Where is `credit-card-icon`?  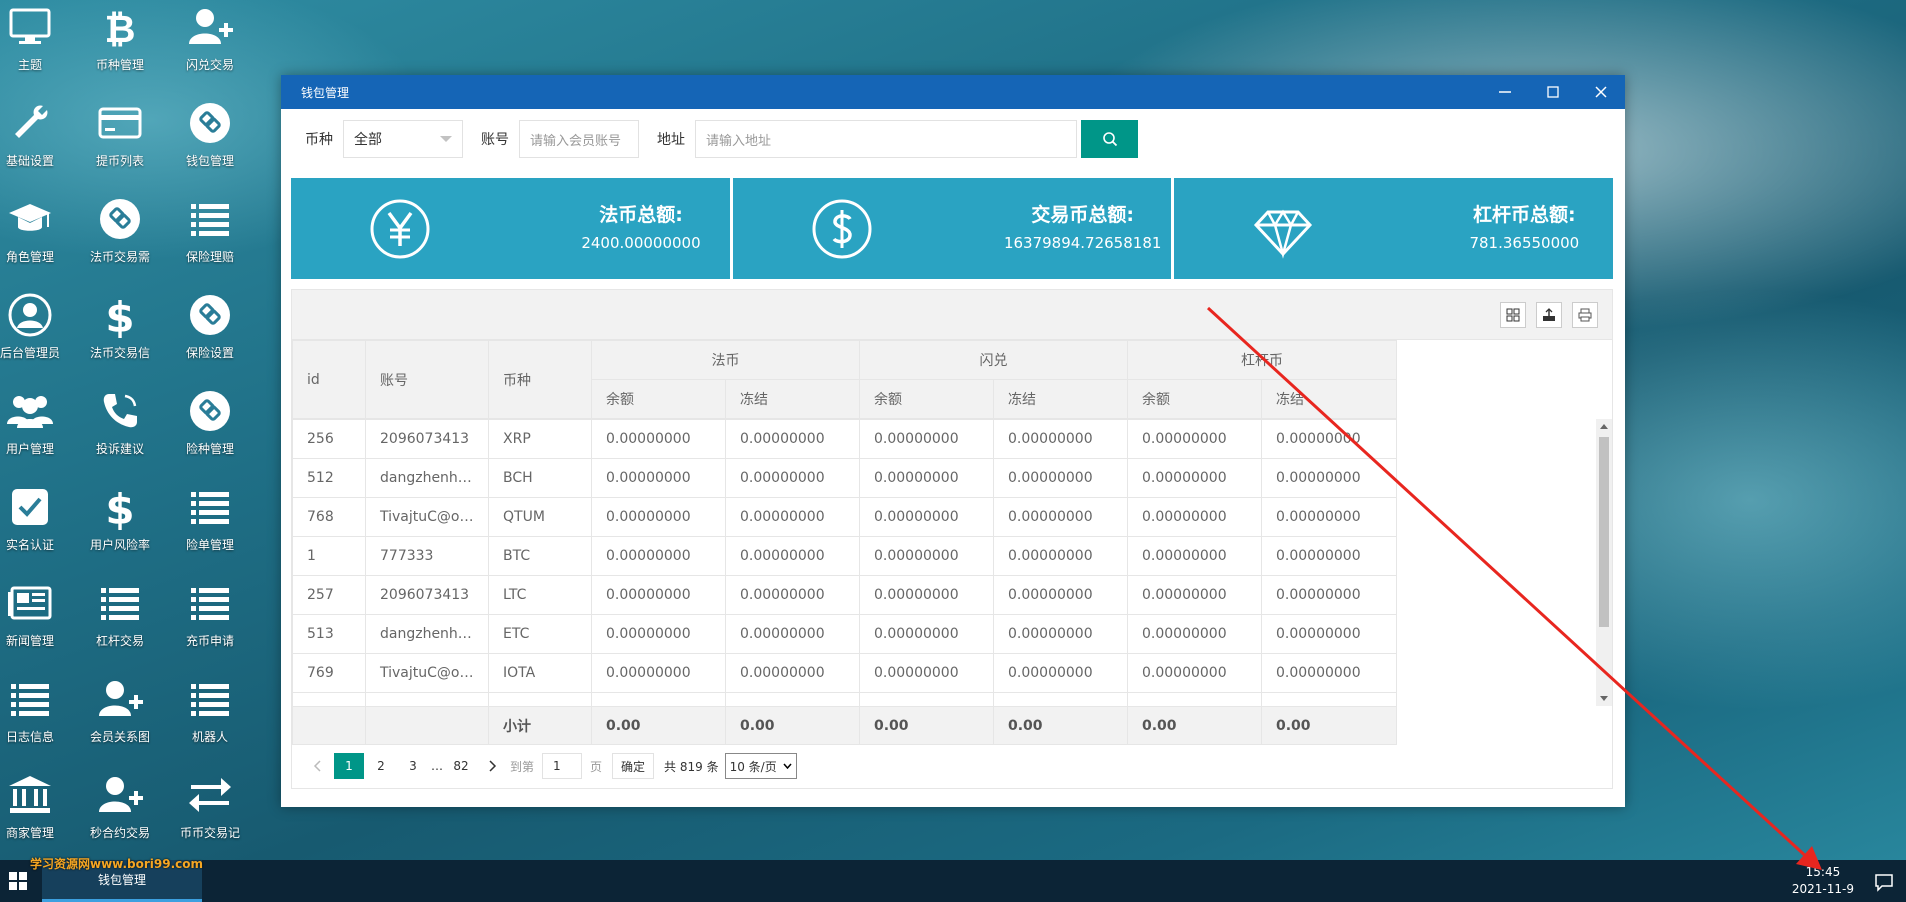
credit-card-icon is located at coordinates (120, 125).